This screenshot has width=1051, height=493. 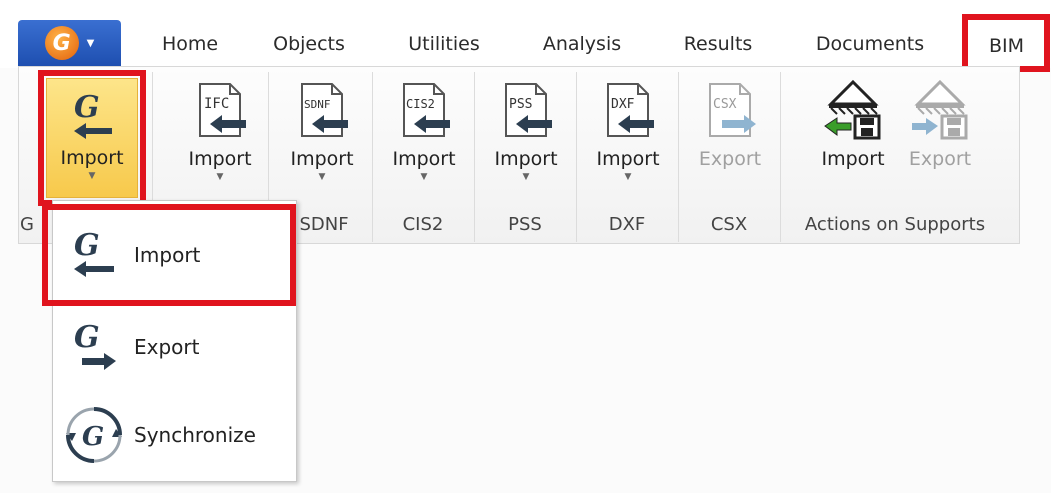 What do you see at coordinates (90, 43) in the screenshot?
I see `app-menu-chevron-icon: ▼` at bounding box center [90, 43].